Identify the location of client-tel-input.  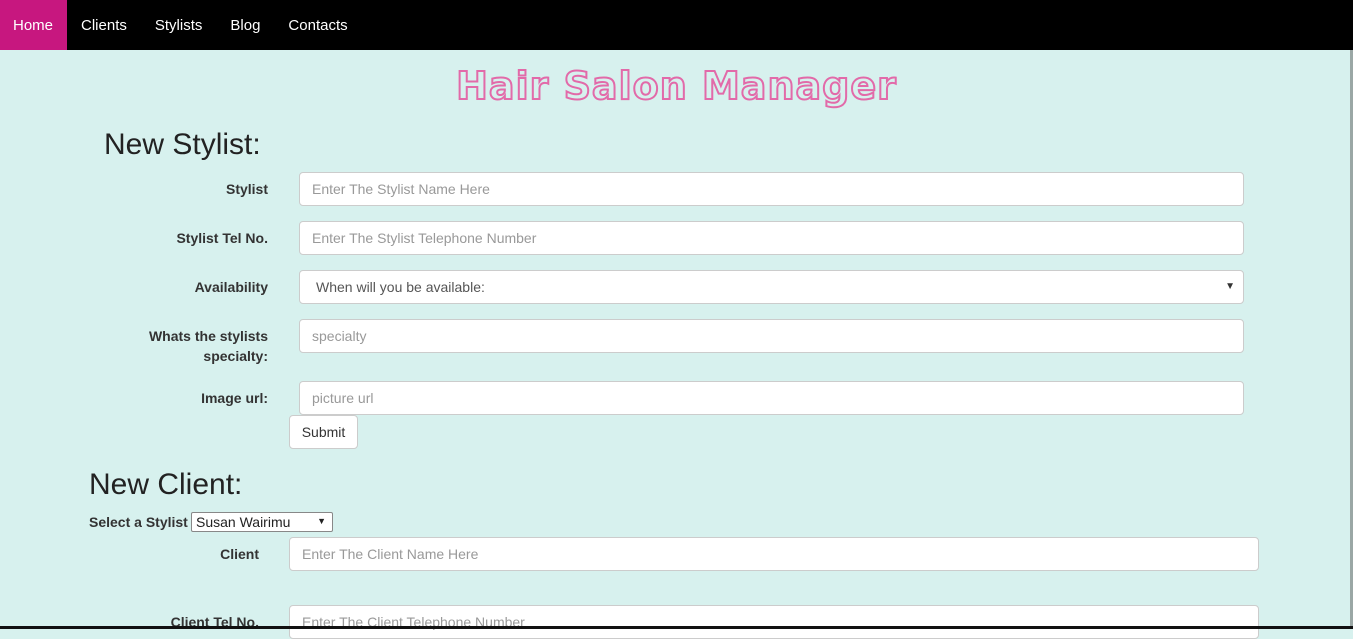
(774, 622).